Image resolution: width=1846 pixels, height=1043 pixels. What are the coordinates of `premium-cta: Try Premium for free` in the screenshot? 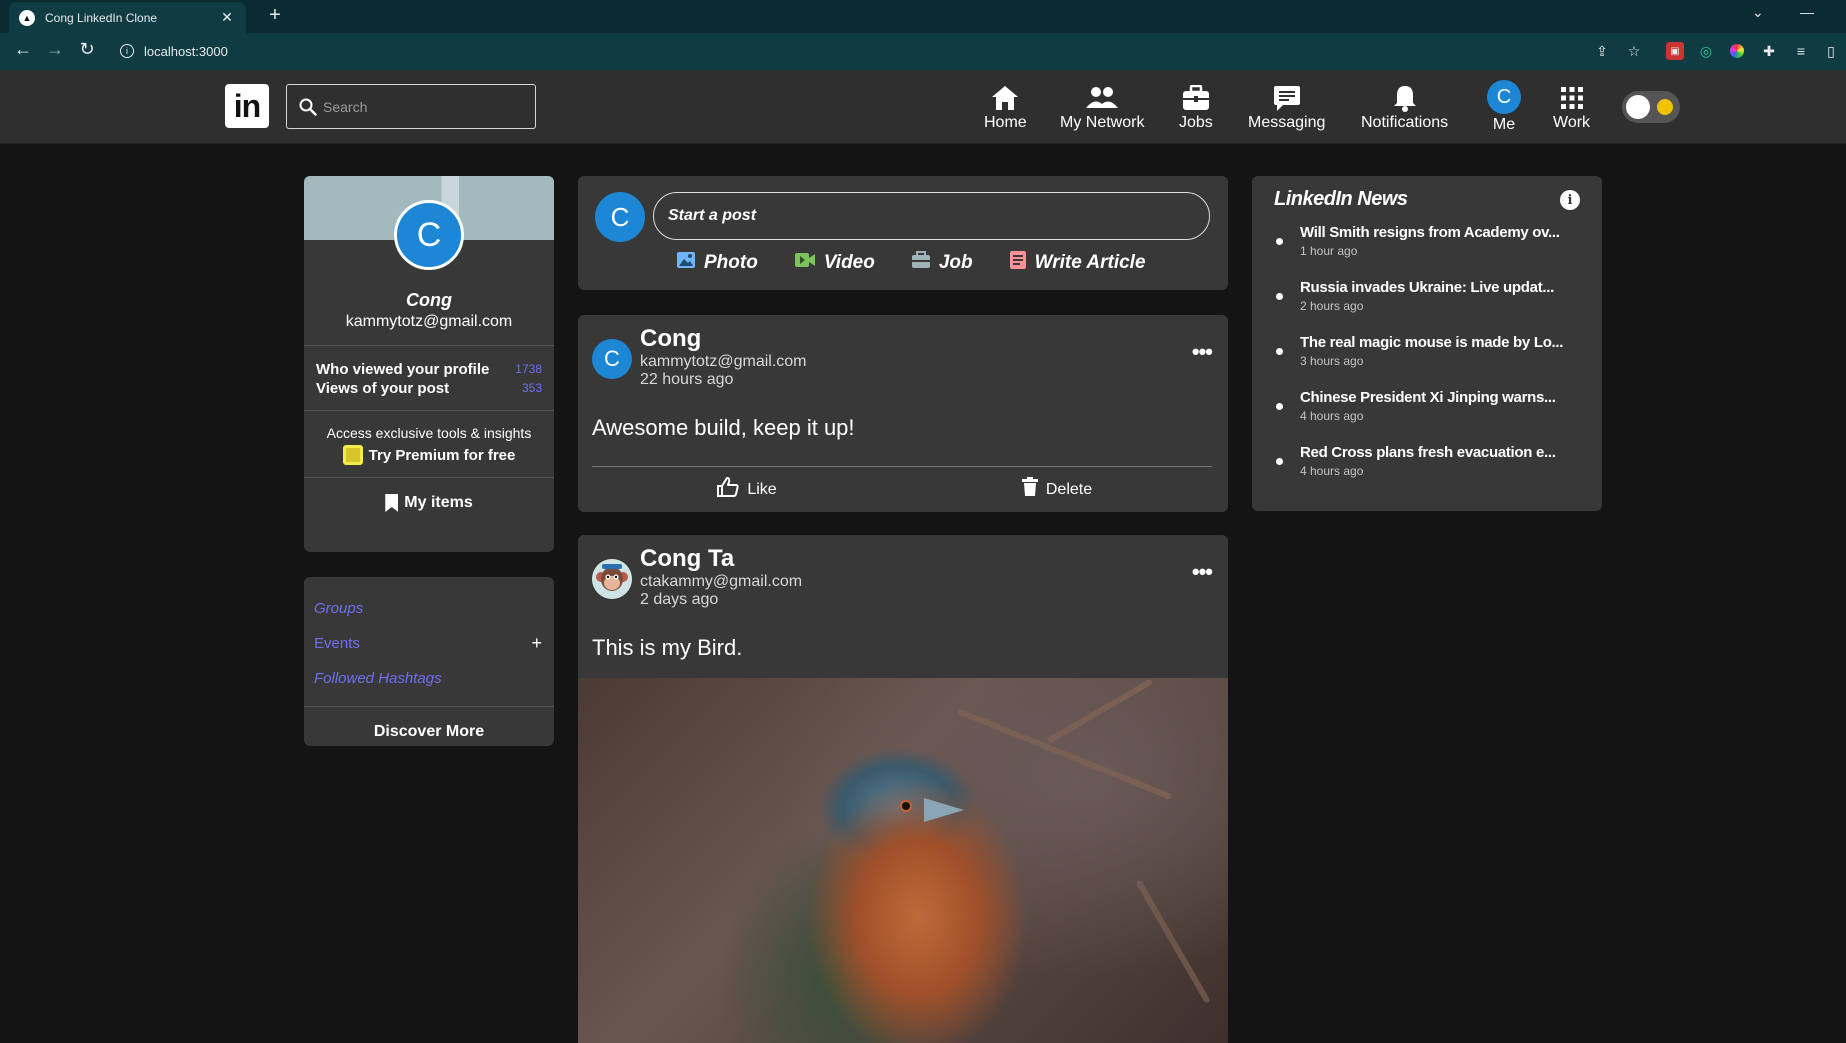 It's located at (429, 455).